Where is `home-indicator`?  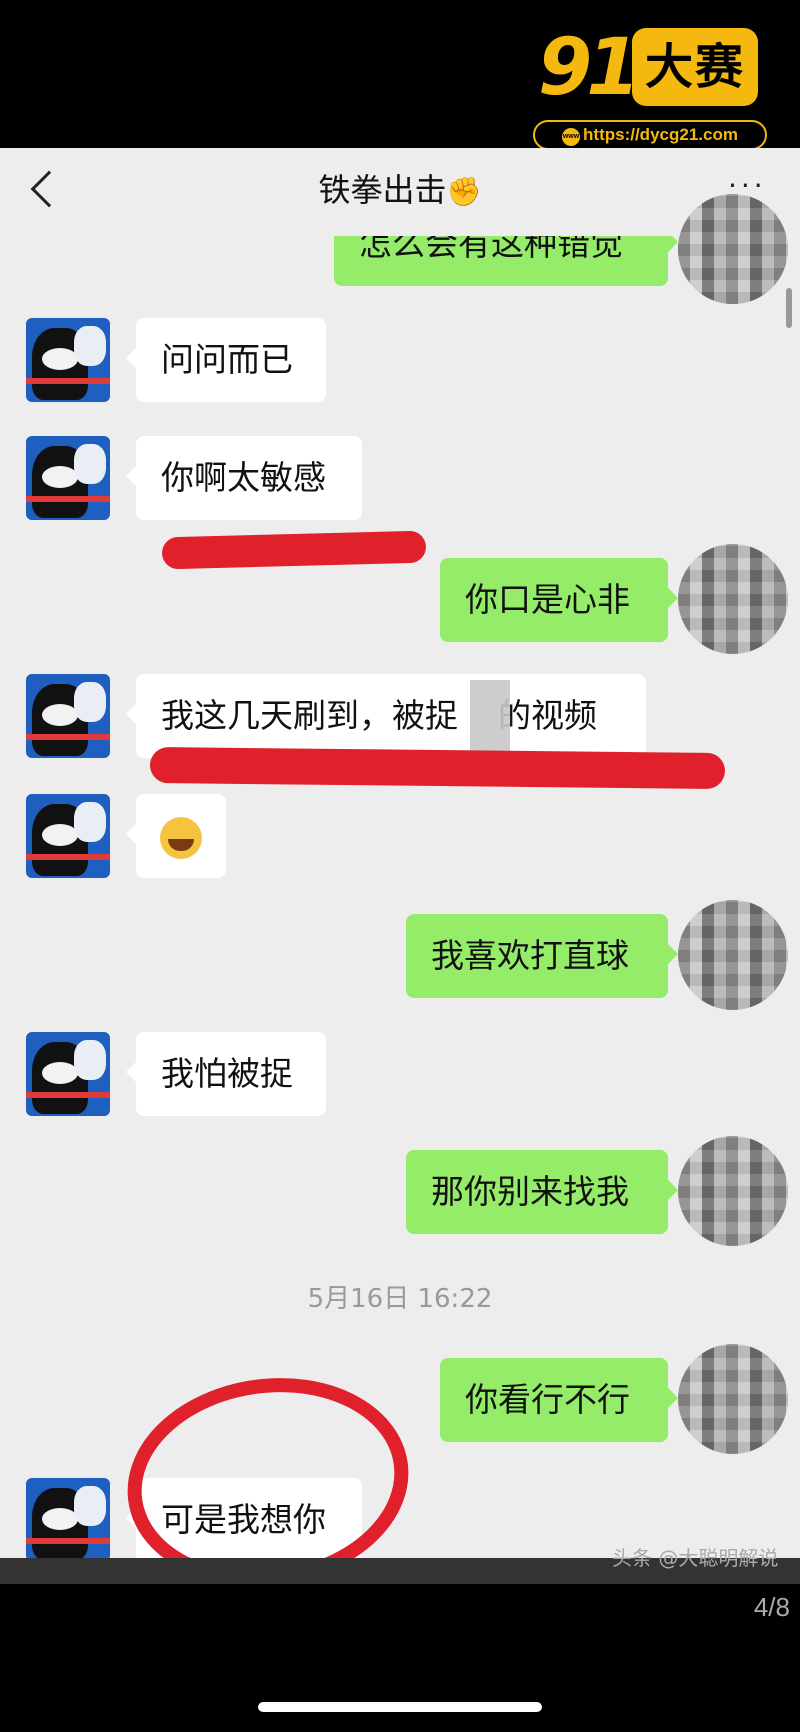
home-indicator is located at coordinates (400, 1707).